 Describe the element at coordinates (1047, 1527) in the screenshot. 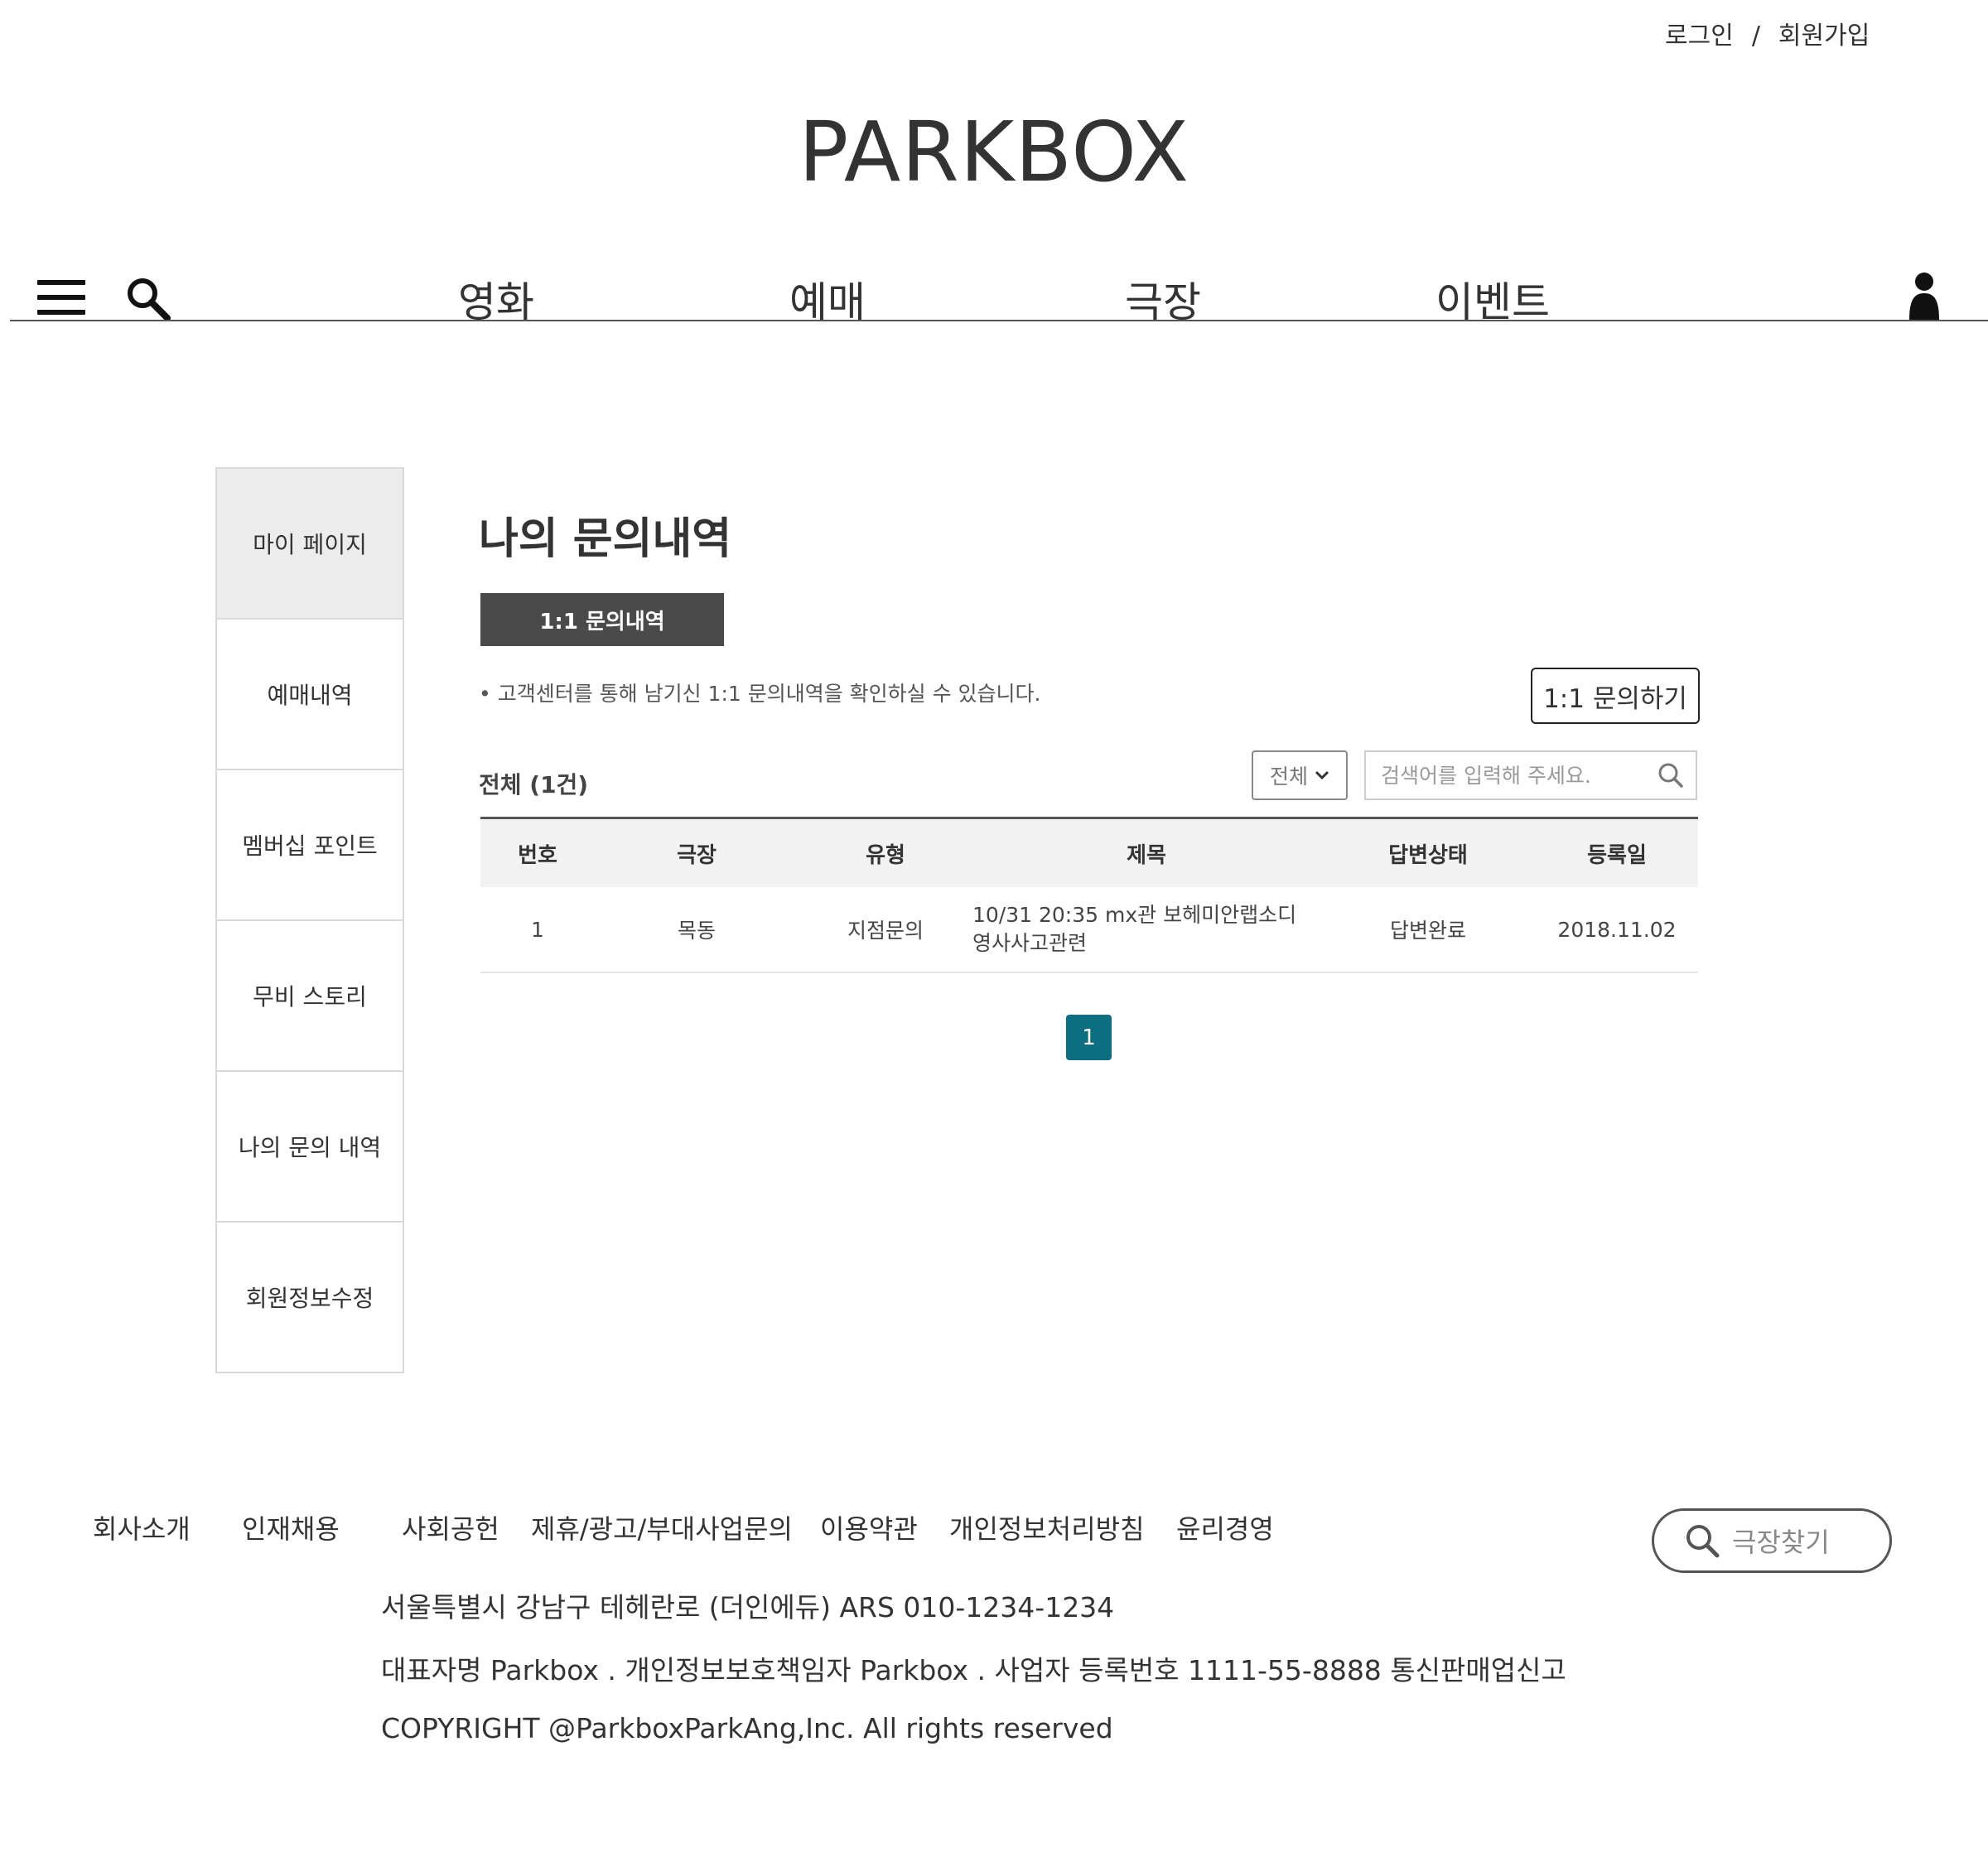

I see `footer-link-privacy: 개인정보처리방침` at that location.